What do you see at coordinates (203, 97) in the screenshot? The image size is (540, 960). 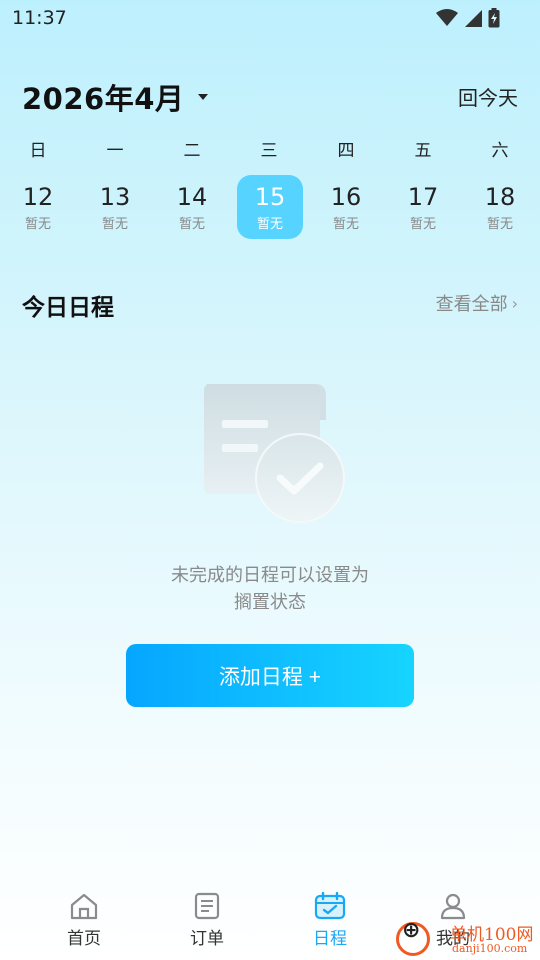 I see `caret-down-icon` at bounding box center [203, 97].